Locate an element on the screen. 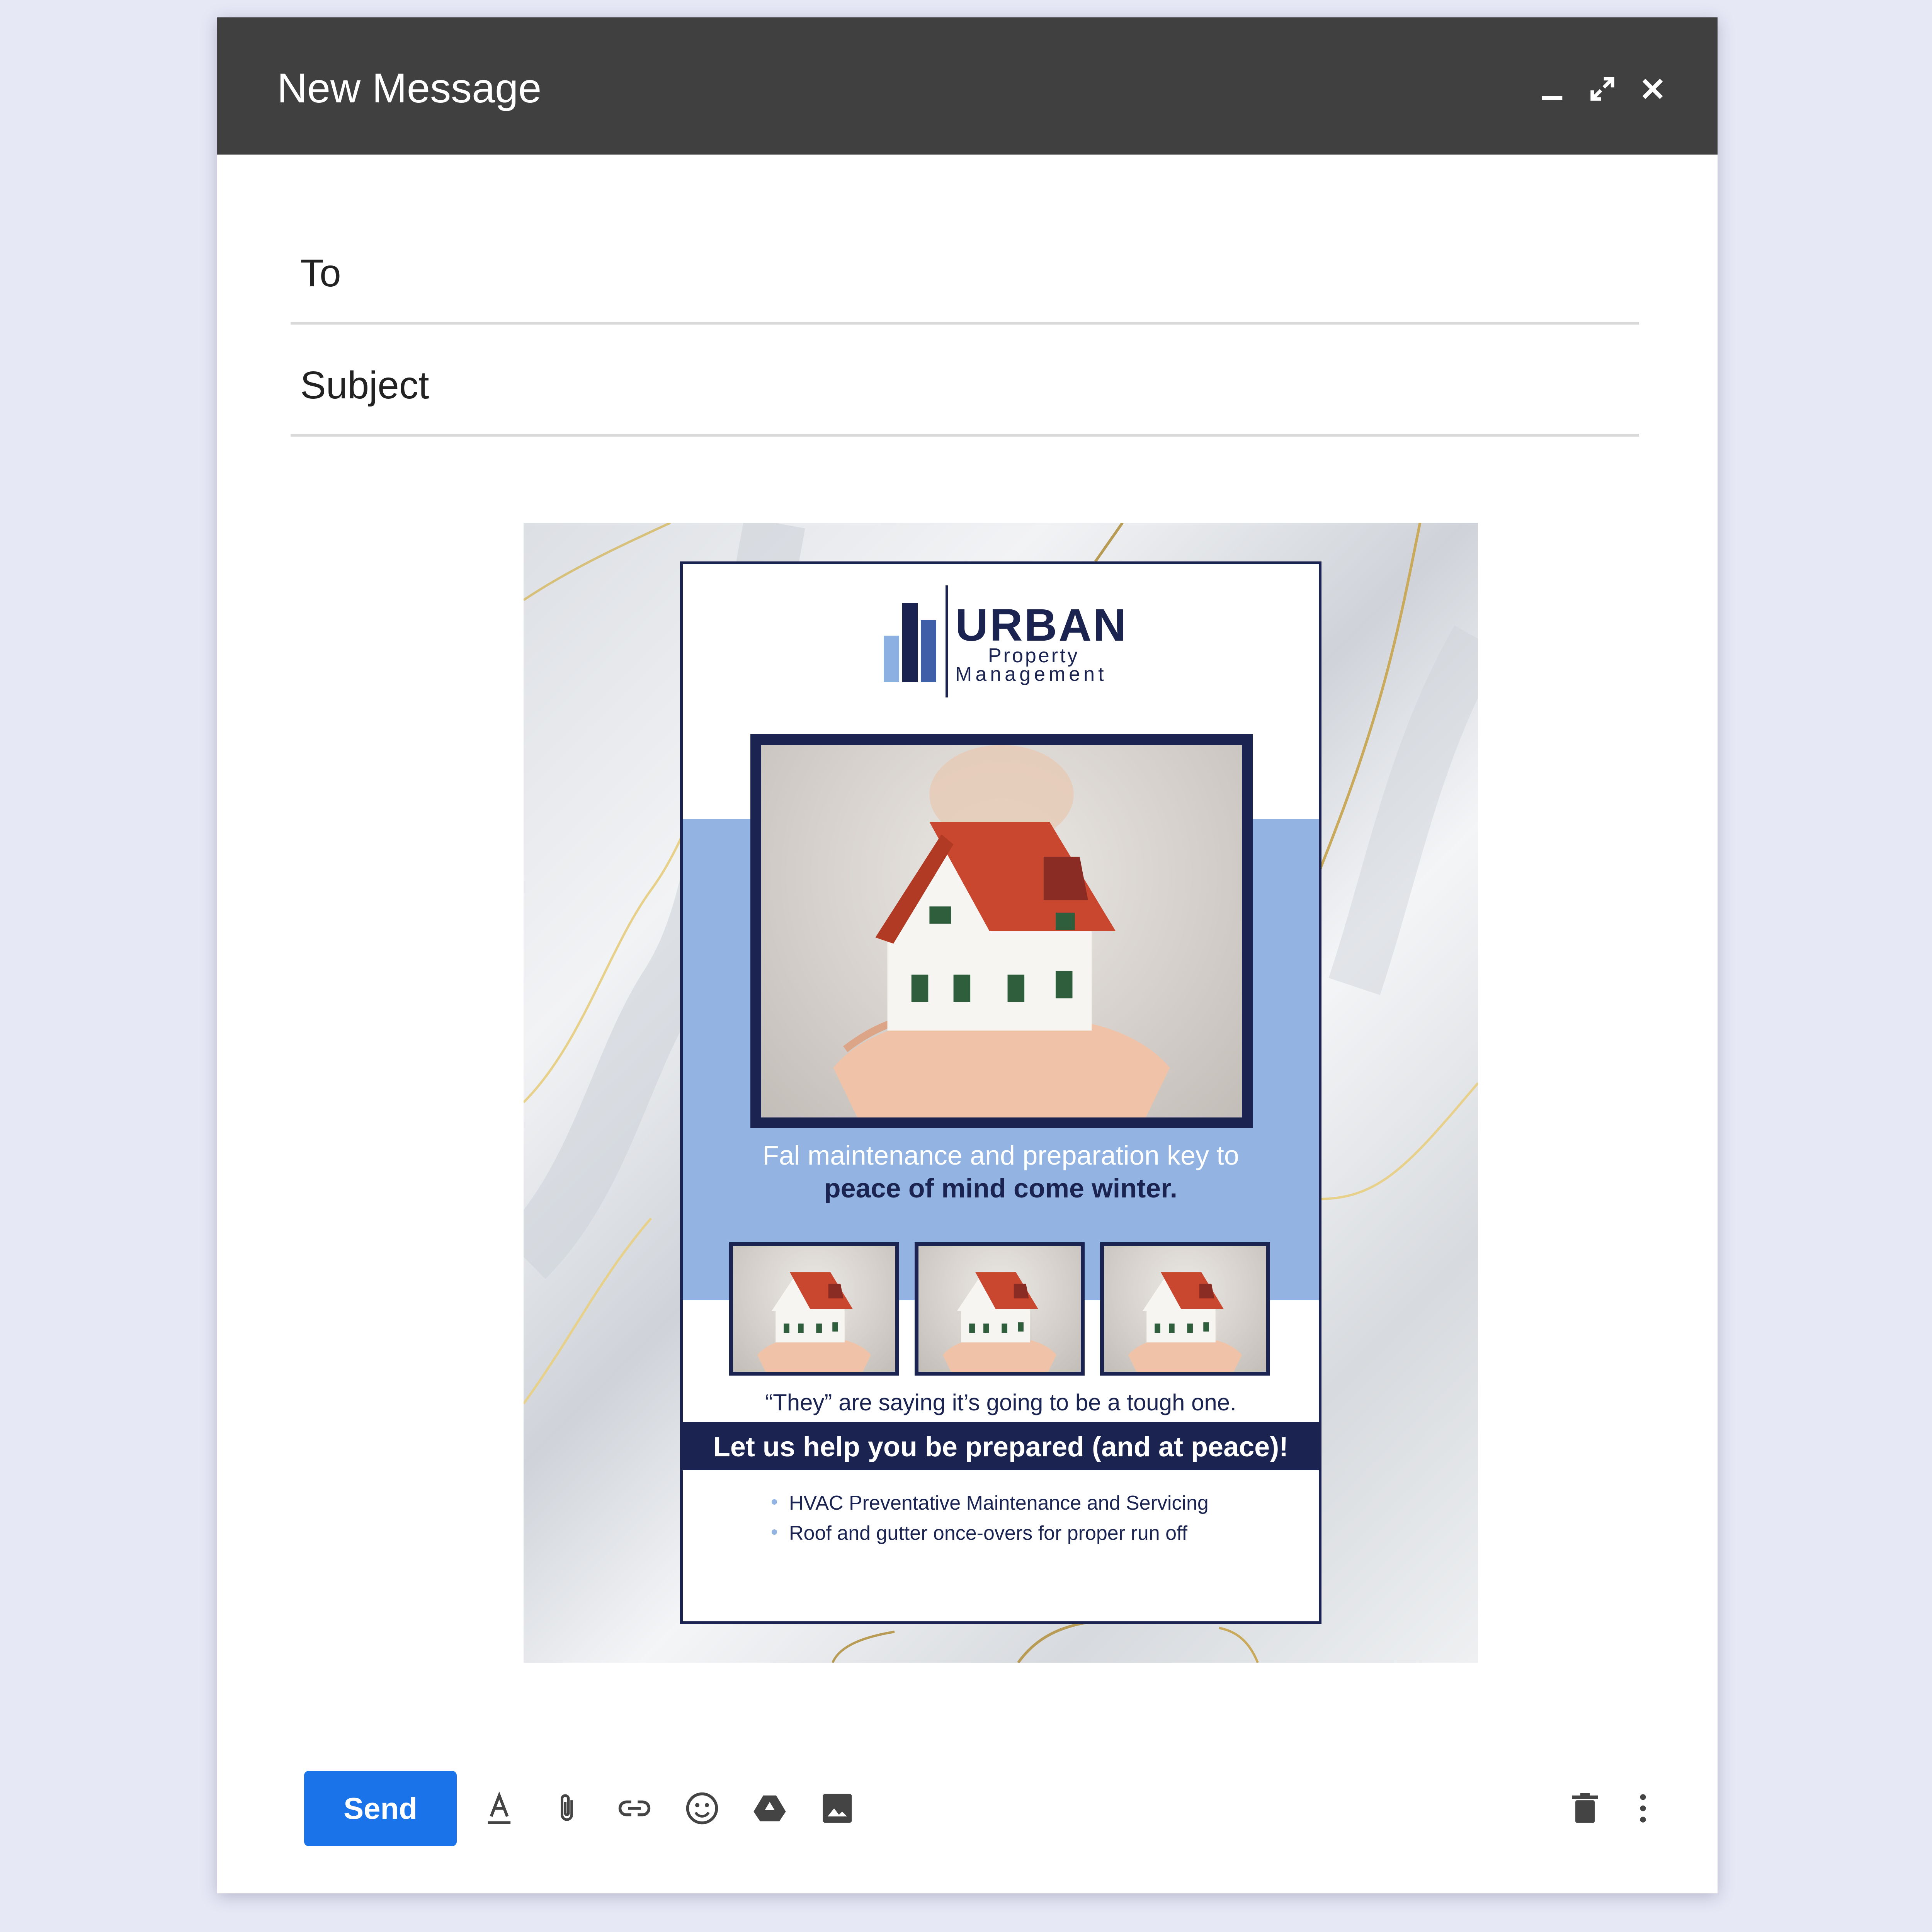 This screenshot has height=1932, width=1932. logo-divider is located at coordinates (947, 641).